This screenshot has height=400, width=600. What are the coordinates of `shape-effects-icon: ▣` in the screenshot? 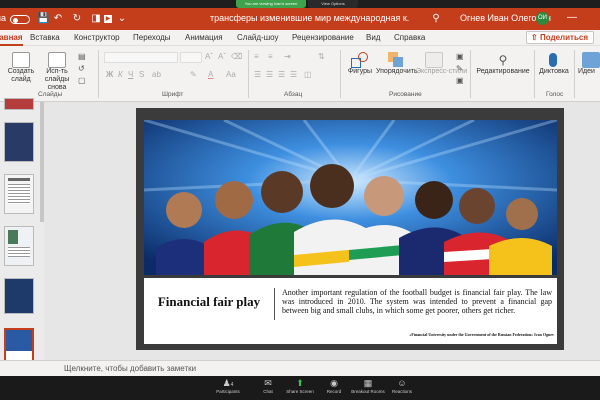 It's located at (460, 81).